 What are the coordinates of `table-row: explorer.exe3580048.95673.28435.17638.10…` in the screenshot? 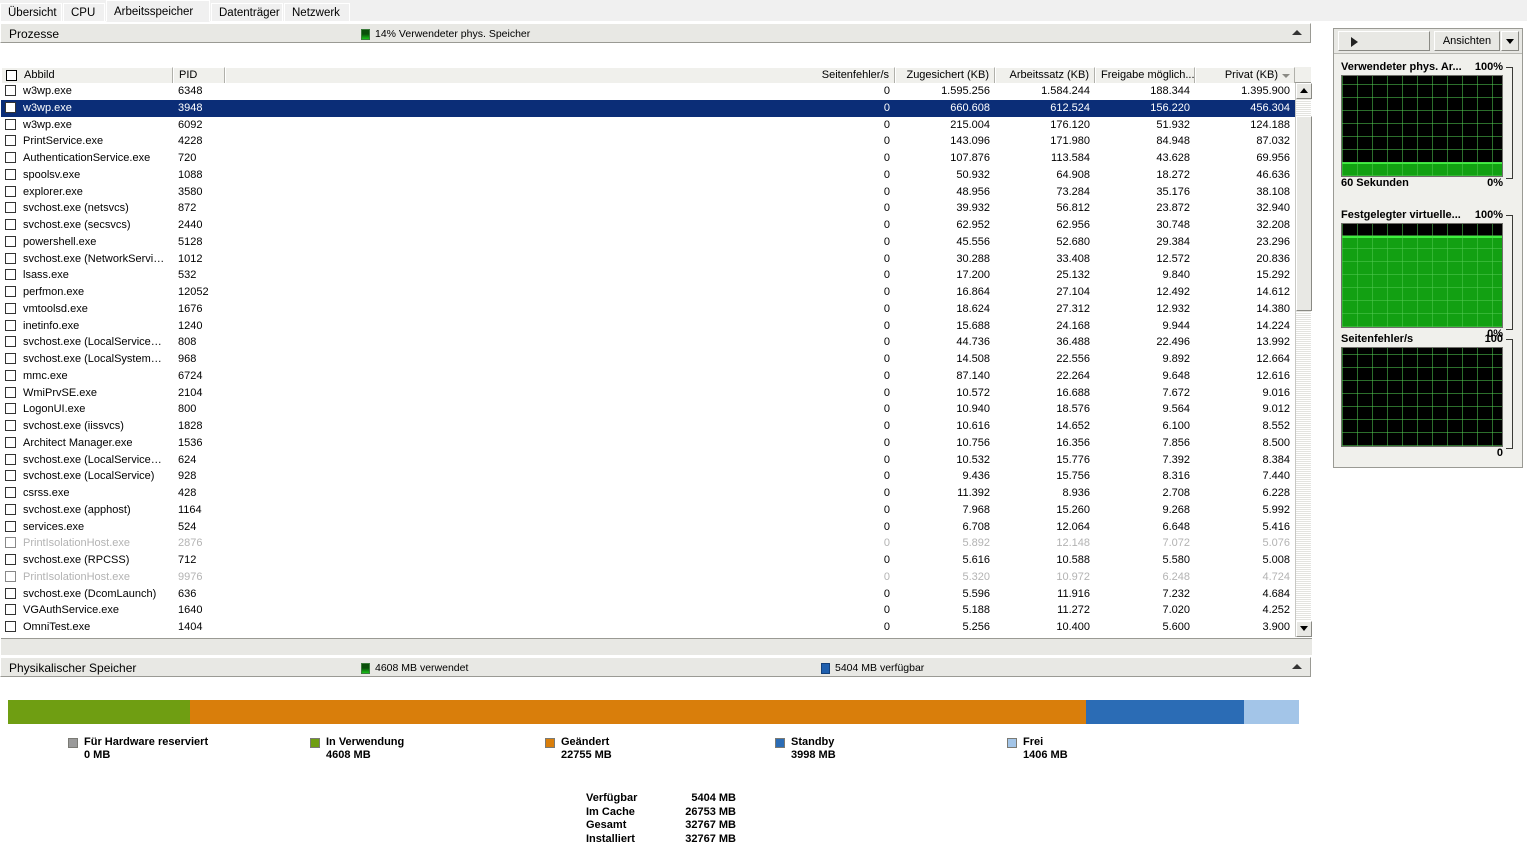 It's located at (656, 192).